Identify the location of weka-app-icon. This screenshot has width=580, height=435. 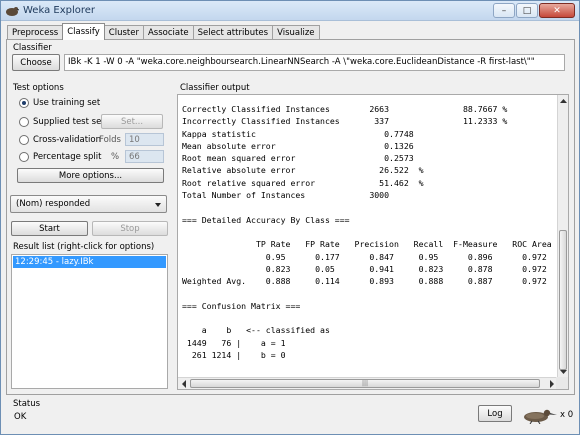
(12, 11).